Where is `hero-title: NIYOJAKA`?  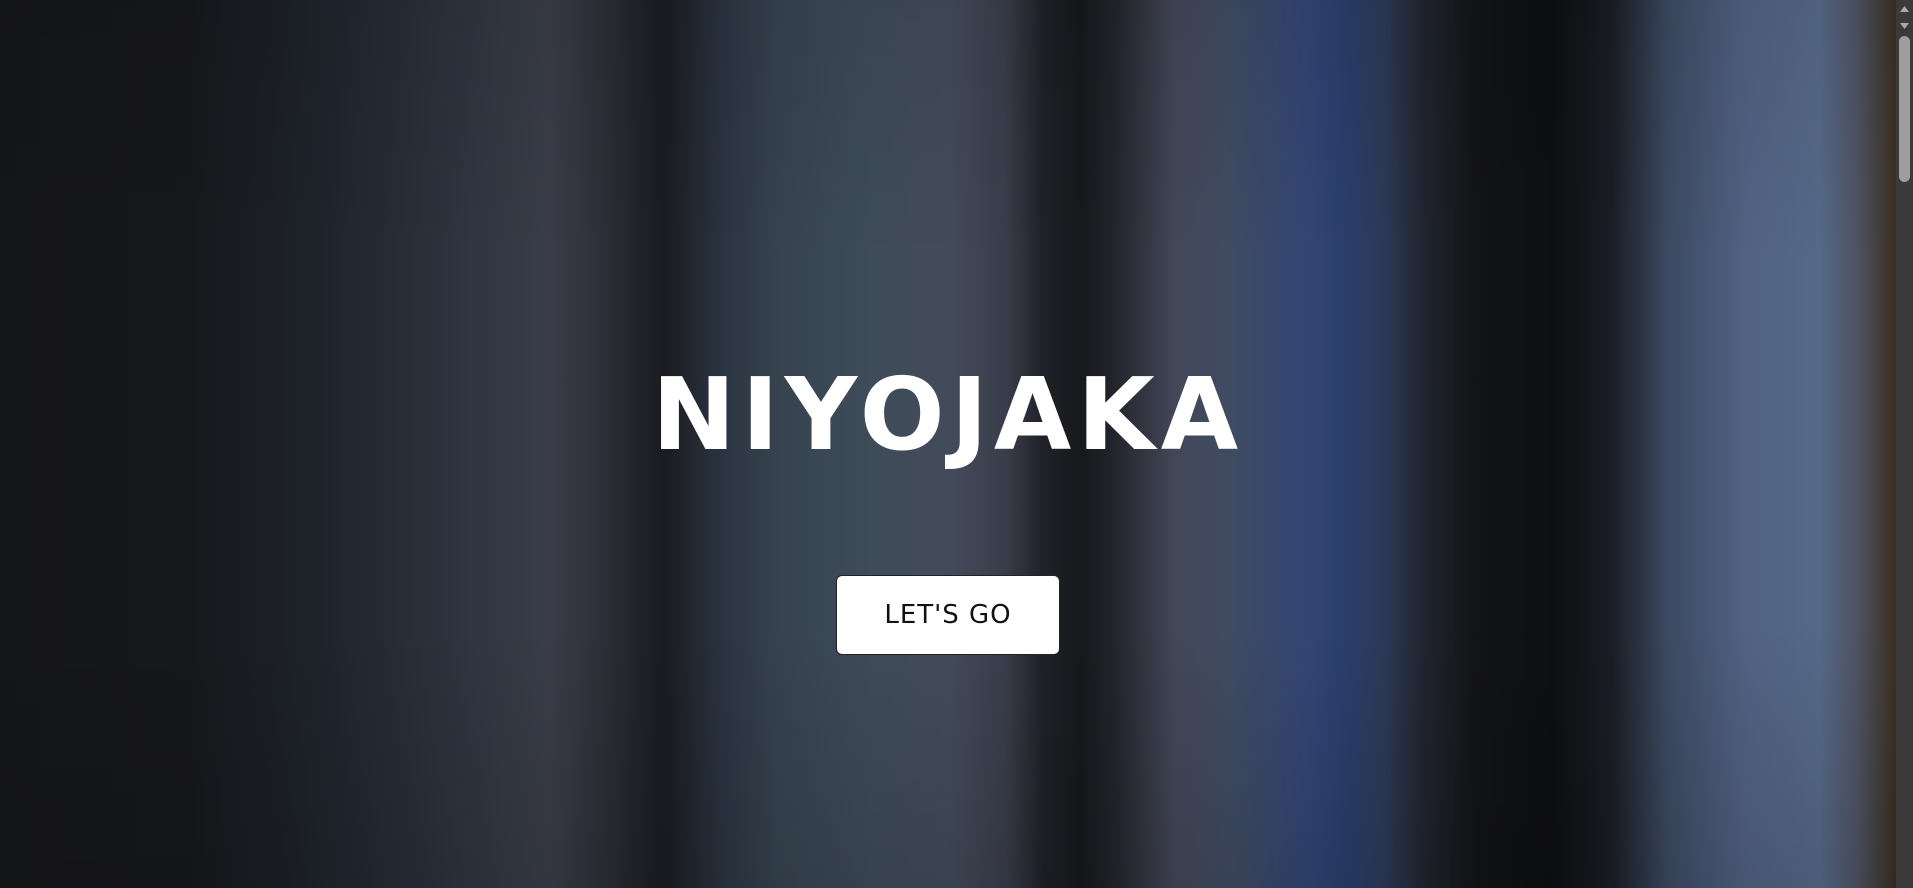
hero-title: NIYOJAKA is located at coordinates (948, 414).